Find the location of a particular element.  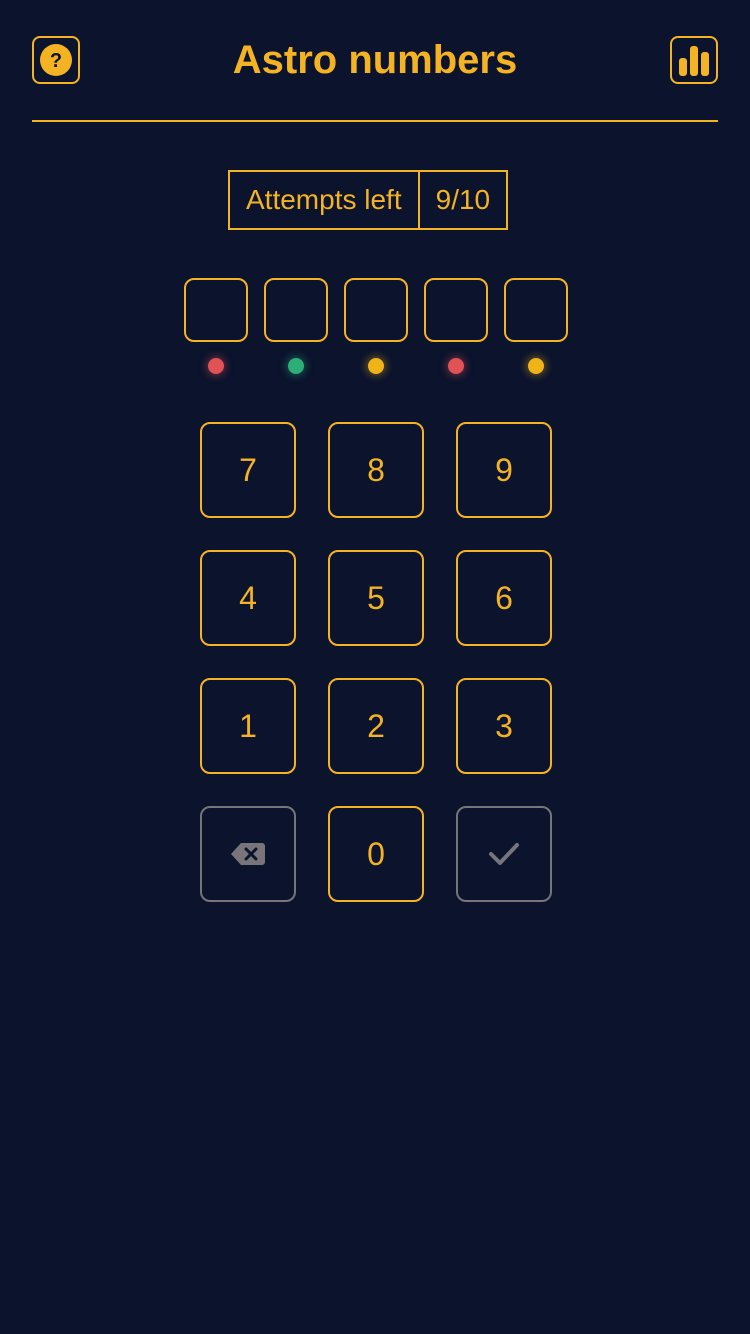

guess-slots is located at coordinates (376, 328).